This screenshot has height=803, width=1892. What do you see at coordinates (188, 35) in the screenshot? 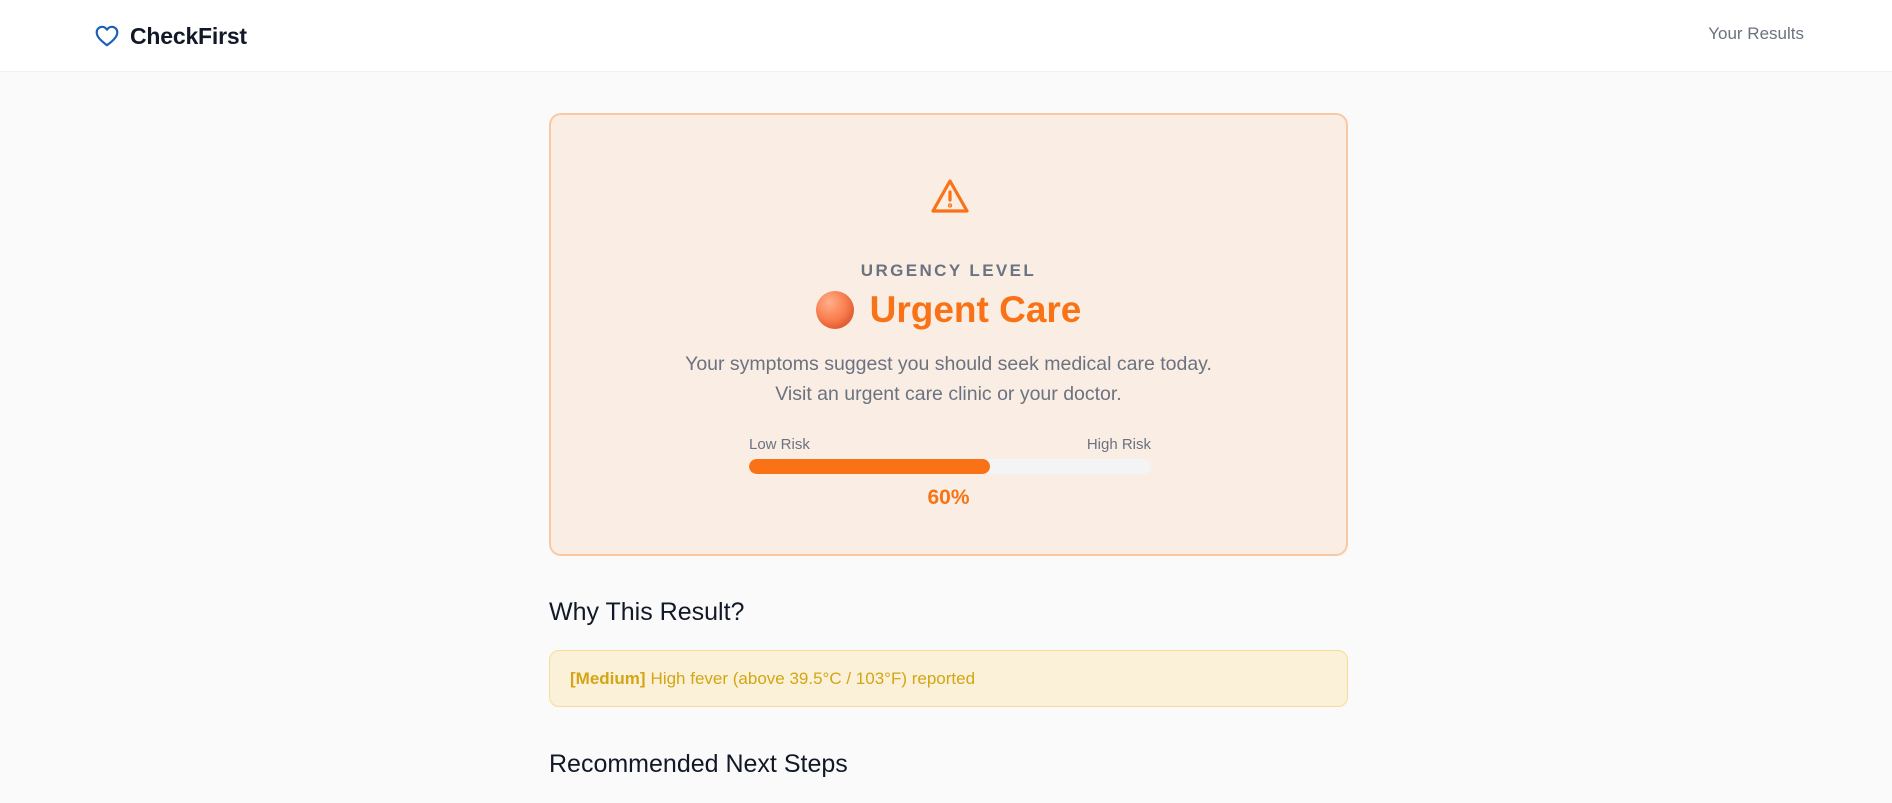
I see `brand-name: CheckFirst` at bounding box center [188, 35].